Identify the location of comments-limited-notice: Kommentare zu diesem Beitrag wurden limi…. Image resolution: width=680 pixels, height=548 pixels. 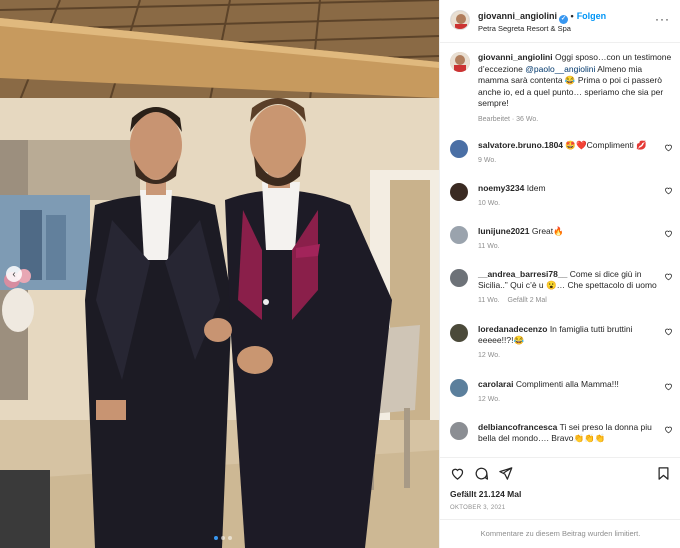
(560, 533).